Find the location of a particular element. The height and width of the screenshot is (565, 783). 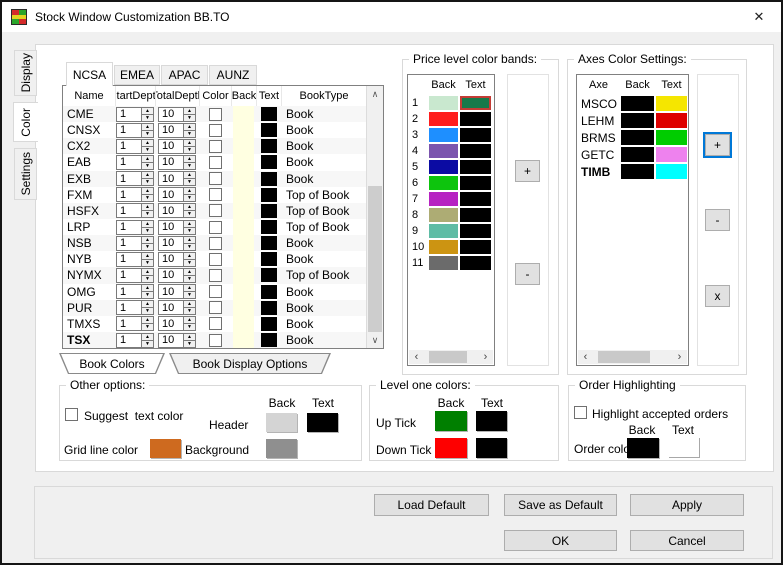

cancel-button: Cancel is located at coordinates (687, 540).